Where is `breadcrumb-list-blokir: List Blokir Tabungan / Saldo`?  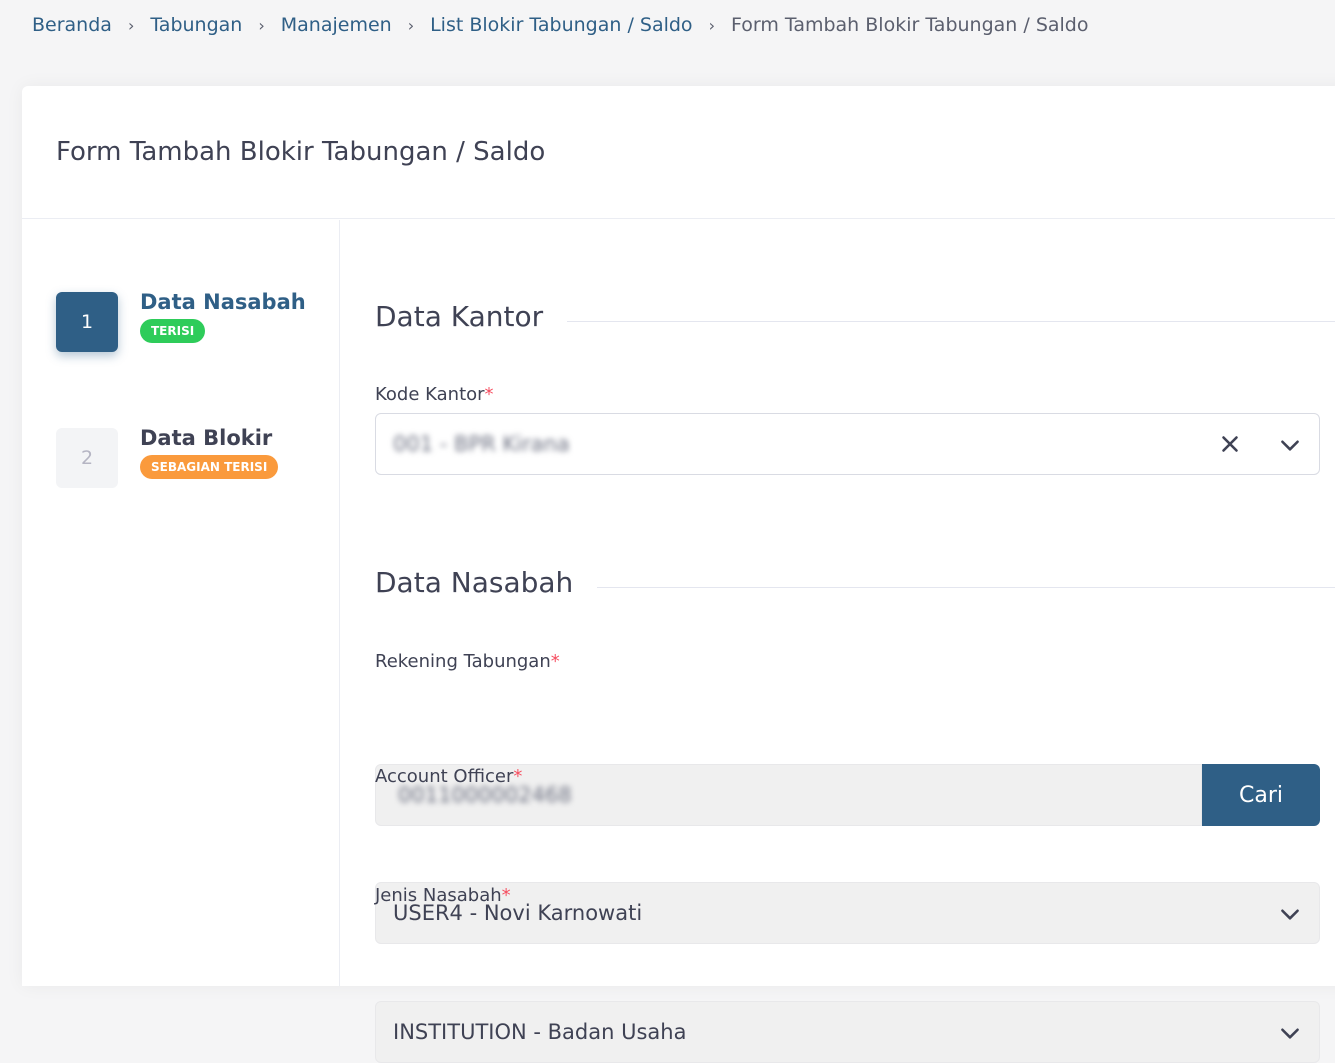
breadcrumb-list-blokir: List Blokir Tabungan / Saldo is located at coordinates (561, 25).